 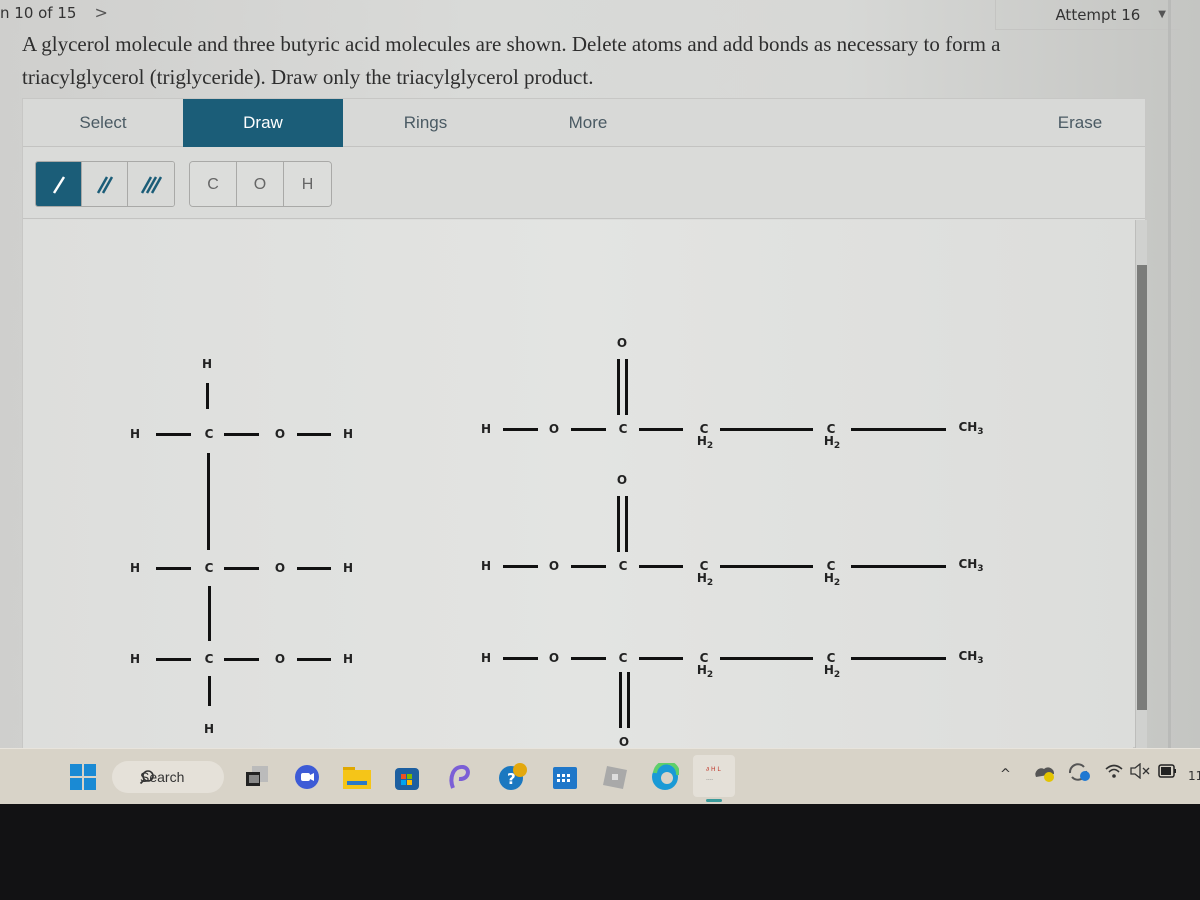 What do you see at coordinates (1169, 380) in the screenshot?
I see `page-scrollbar` at bounding box center [1169, 380].